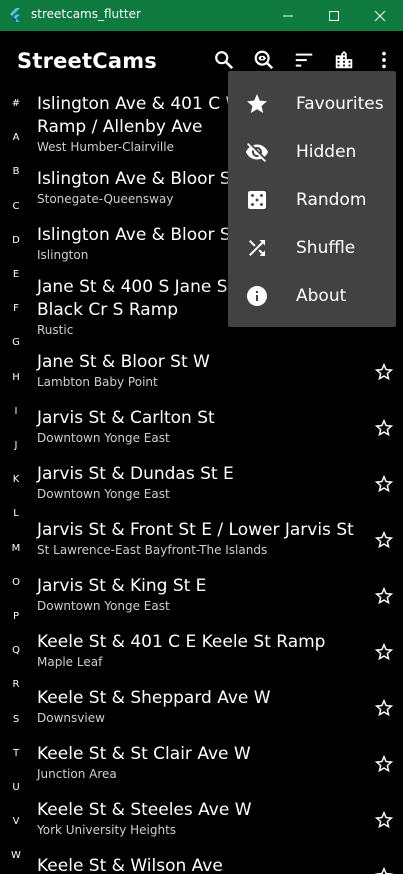  What do you see at coordinates (16, 274) in the screenshot?
I see `alphabet-letter: E` at bounding box center [16, 274].